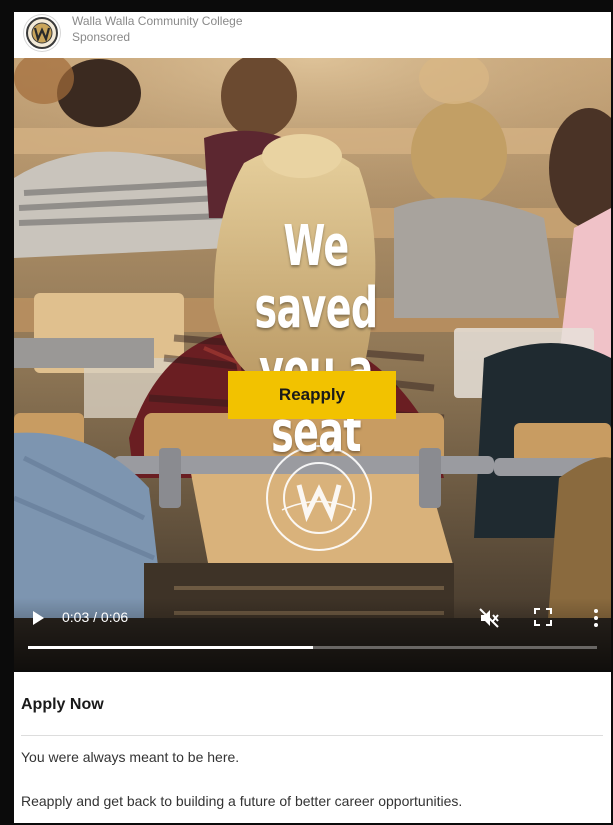  What do you see at coordinates (95, 617) in the screenshot?
I see `playback-time: 0:03 / 0:06` at bounding box center [95, 617].